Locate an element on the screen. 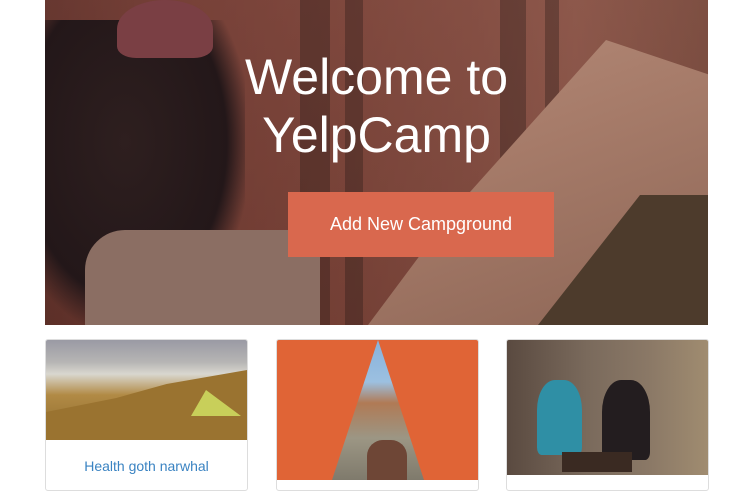  camper-left is located at coordinates (559, 417).